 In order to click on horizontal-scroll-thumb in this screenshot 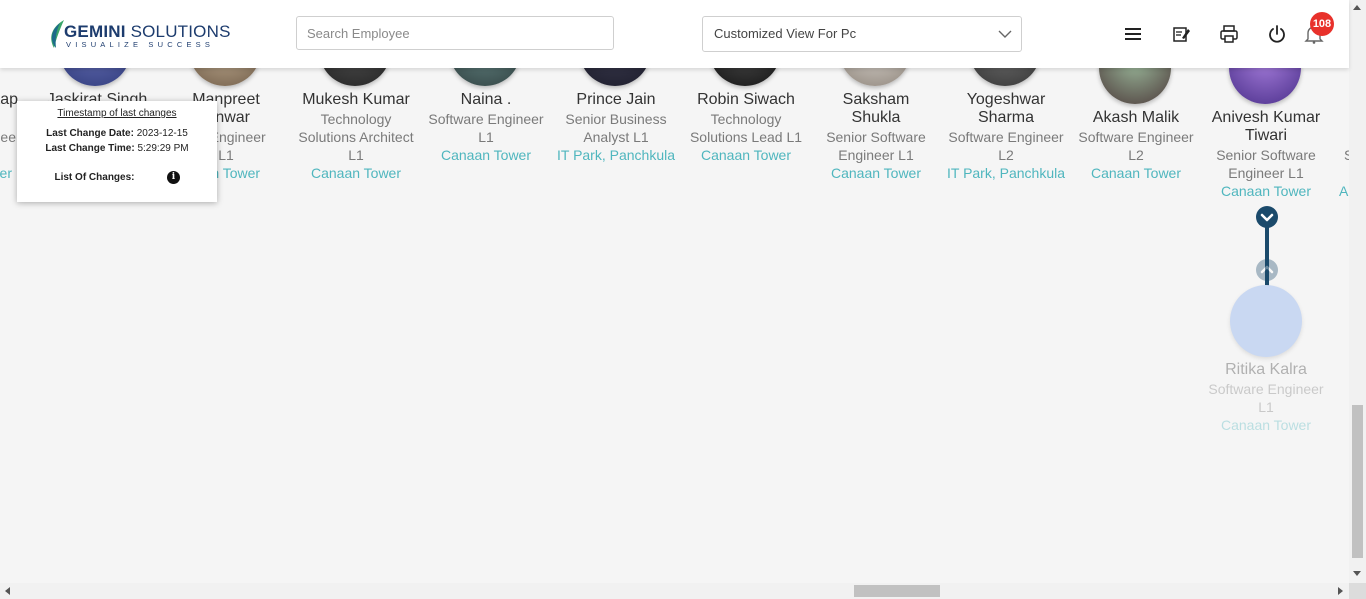, I will do `click(897, 591)`.